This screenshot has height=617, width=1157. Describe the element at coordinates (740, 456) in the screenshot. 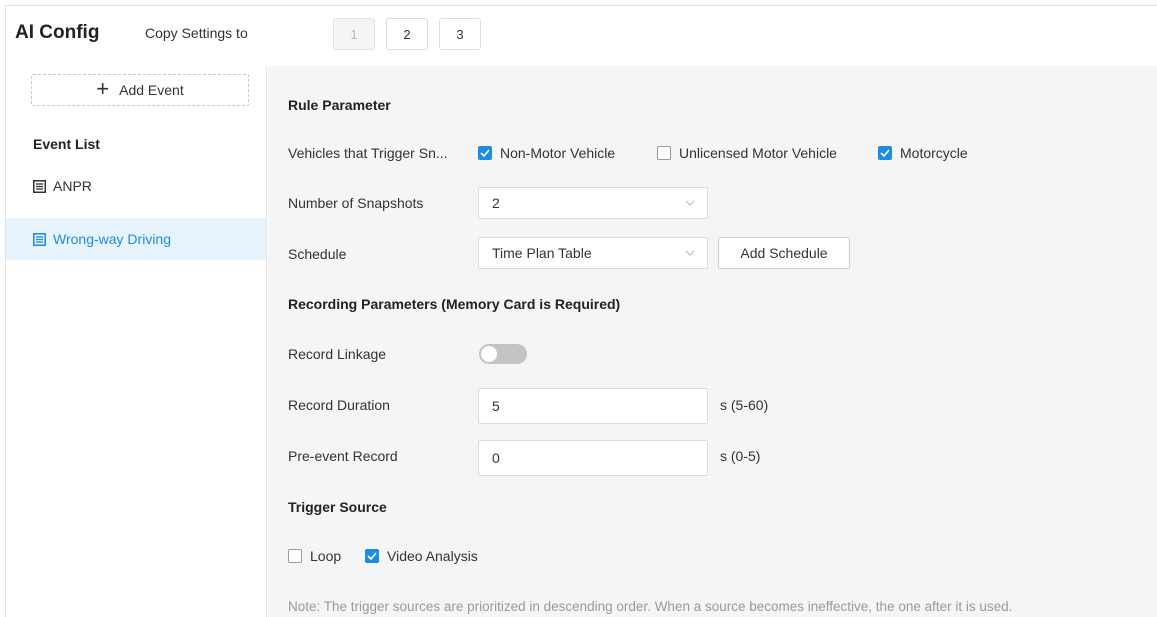

I see `pre-event-record-unit: s (0-5)` at that location.